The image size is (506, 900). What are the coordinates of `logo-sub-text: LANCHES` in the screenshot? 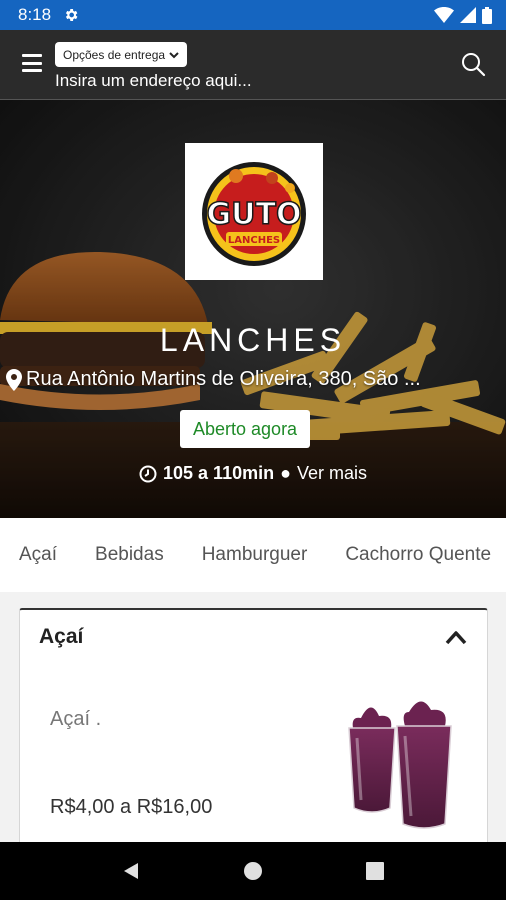 It's located at (254, 240).